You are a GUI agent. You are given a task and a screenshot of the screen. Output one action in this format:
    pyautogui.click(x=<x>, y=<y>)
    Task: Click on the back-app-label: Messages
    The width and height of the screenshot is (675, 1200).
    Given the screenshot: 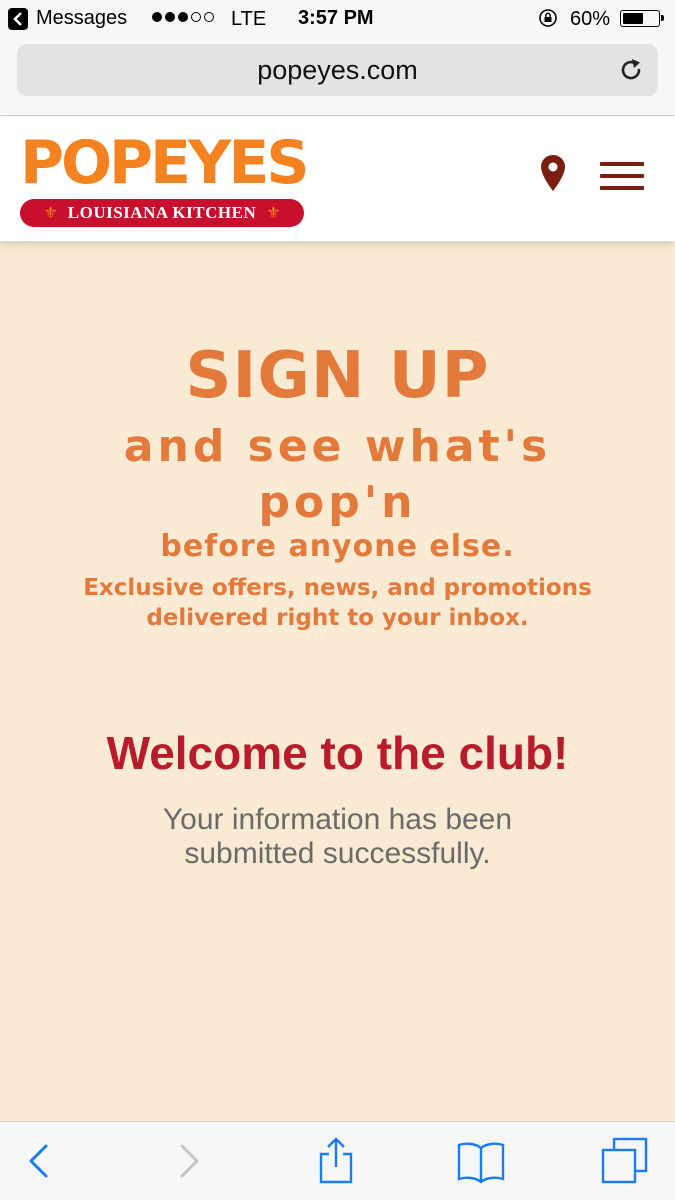 What is the action you would take?
    pyautogui.click(x=82, y=18)
    